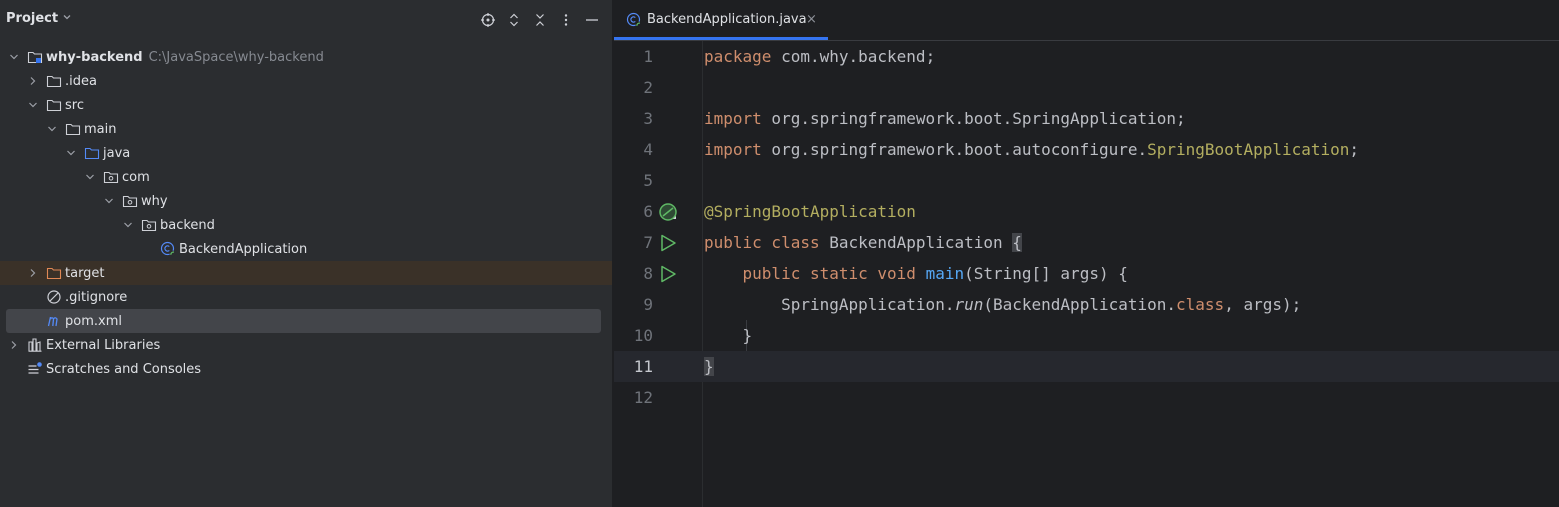  Describe the element at coordinates (540, 20) in the screenshot. I see `collapse-all-icon` at that location.